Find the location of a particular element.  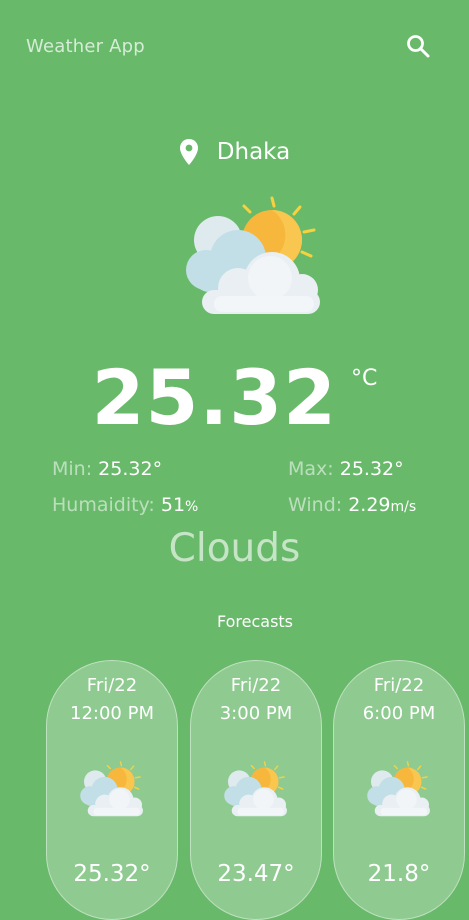

wind-label: Wind: is located at coordinates (315, 505).